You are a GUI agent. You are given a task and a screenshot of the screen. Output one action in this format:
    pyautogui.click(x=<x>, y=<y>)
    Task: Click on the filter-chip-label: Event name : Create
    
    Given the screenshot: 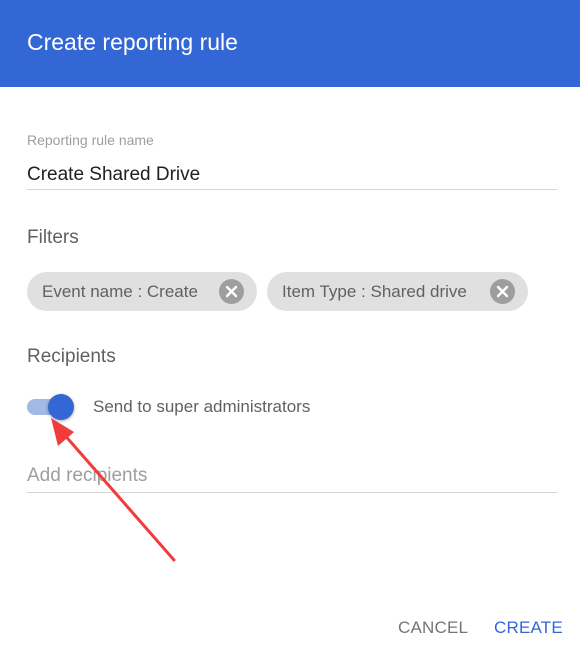 What is the action you would take?
    pyautogui.click(x=120, y=291)
    